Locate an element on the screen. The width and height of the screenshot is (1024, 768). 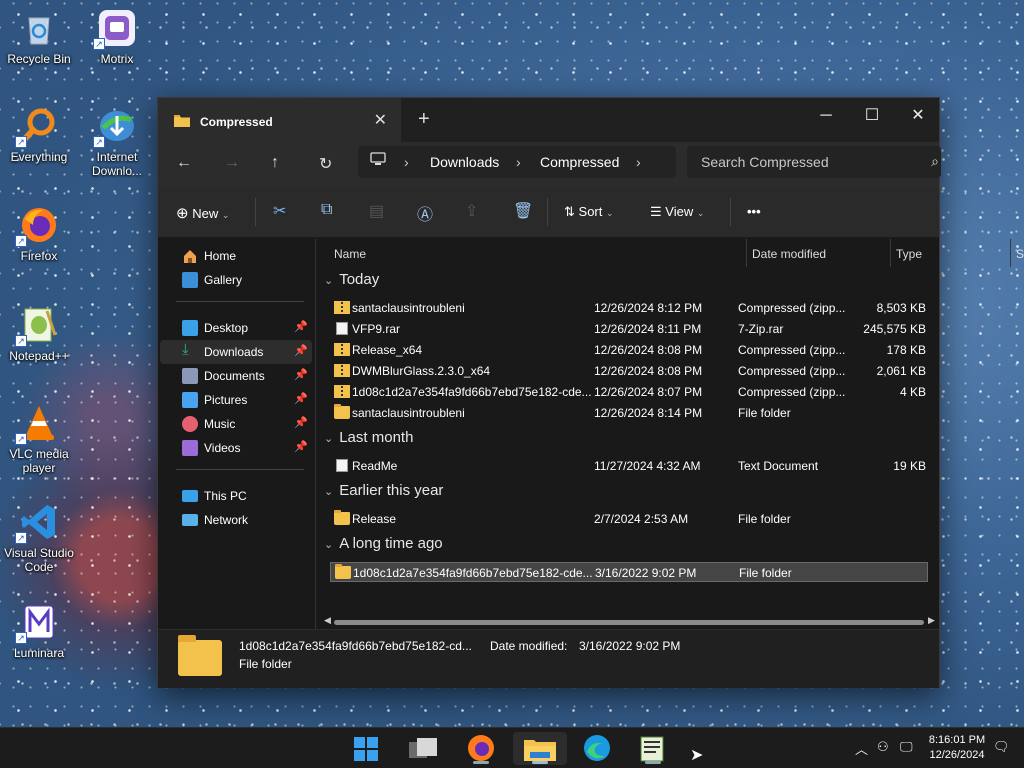
column-label: Date modified is located at coordinates (789, 254).